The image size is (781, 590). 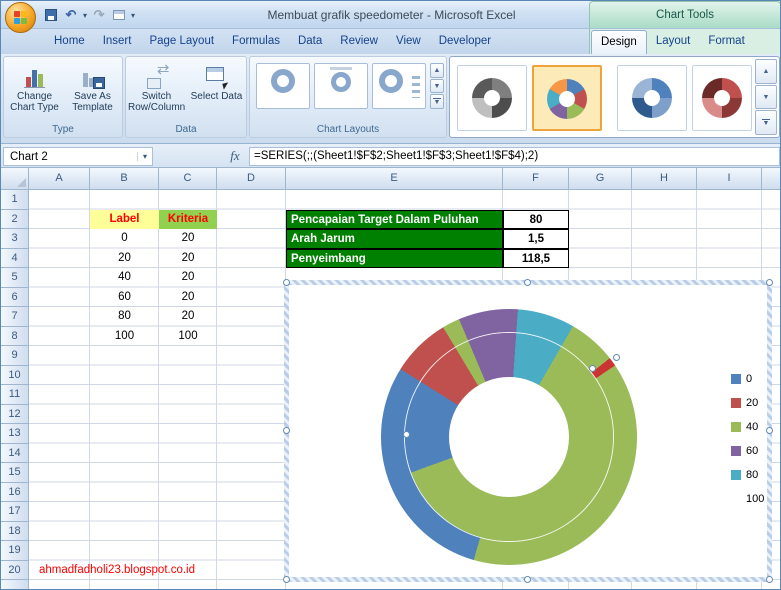 I want to click on tab-layout: Layout, so click(x=673, y=42).